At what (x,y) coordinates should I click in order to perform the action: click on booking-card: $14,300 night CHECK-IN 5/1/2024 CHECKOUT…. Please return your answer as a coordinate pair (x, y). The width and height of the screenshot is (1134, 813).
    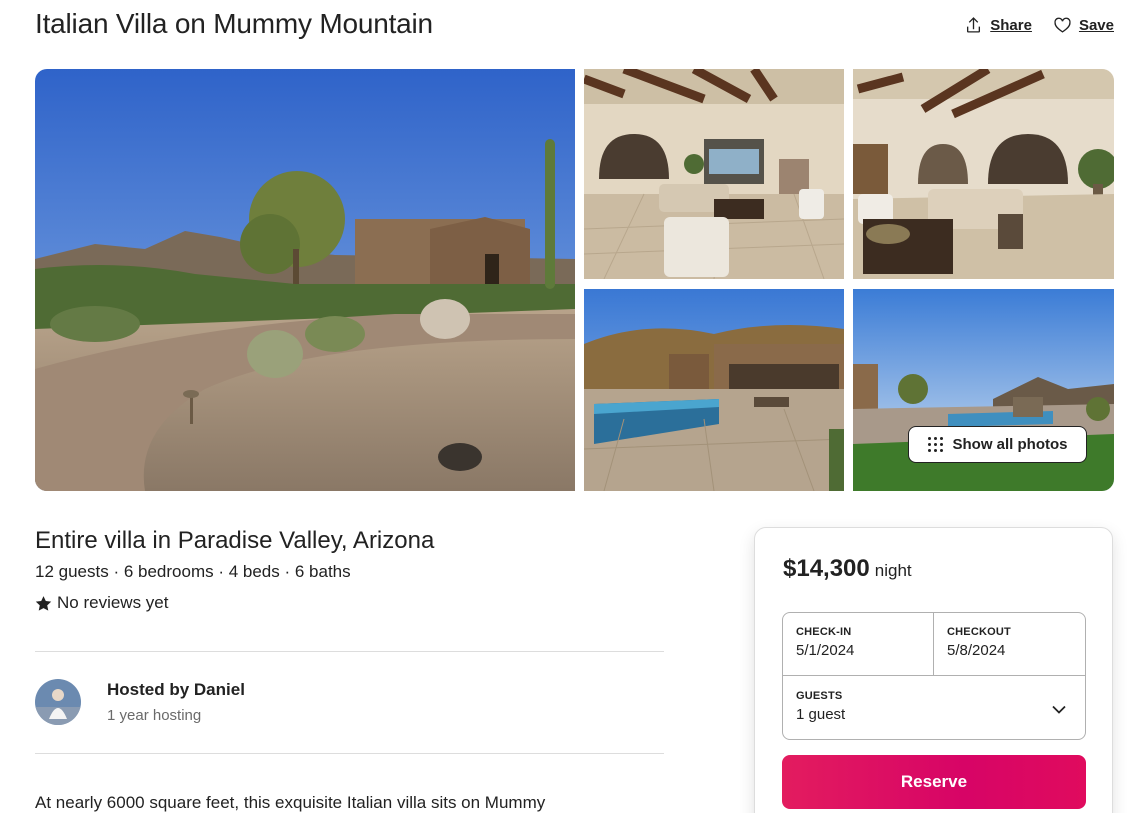
    Looking at the image, I should click on (933, 670).